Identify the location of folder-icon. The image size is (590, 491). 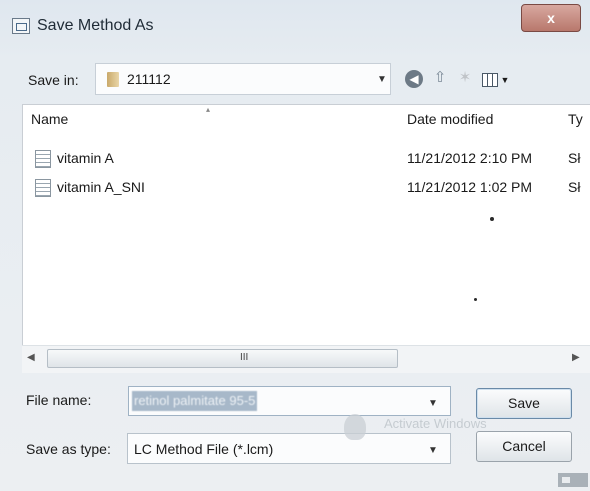
(113, 79).